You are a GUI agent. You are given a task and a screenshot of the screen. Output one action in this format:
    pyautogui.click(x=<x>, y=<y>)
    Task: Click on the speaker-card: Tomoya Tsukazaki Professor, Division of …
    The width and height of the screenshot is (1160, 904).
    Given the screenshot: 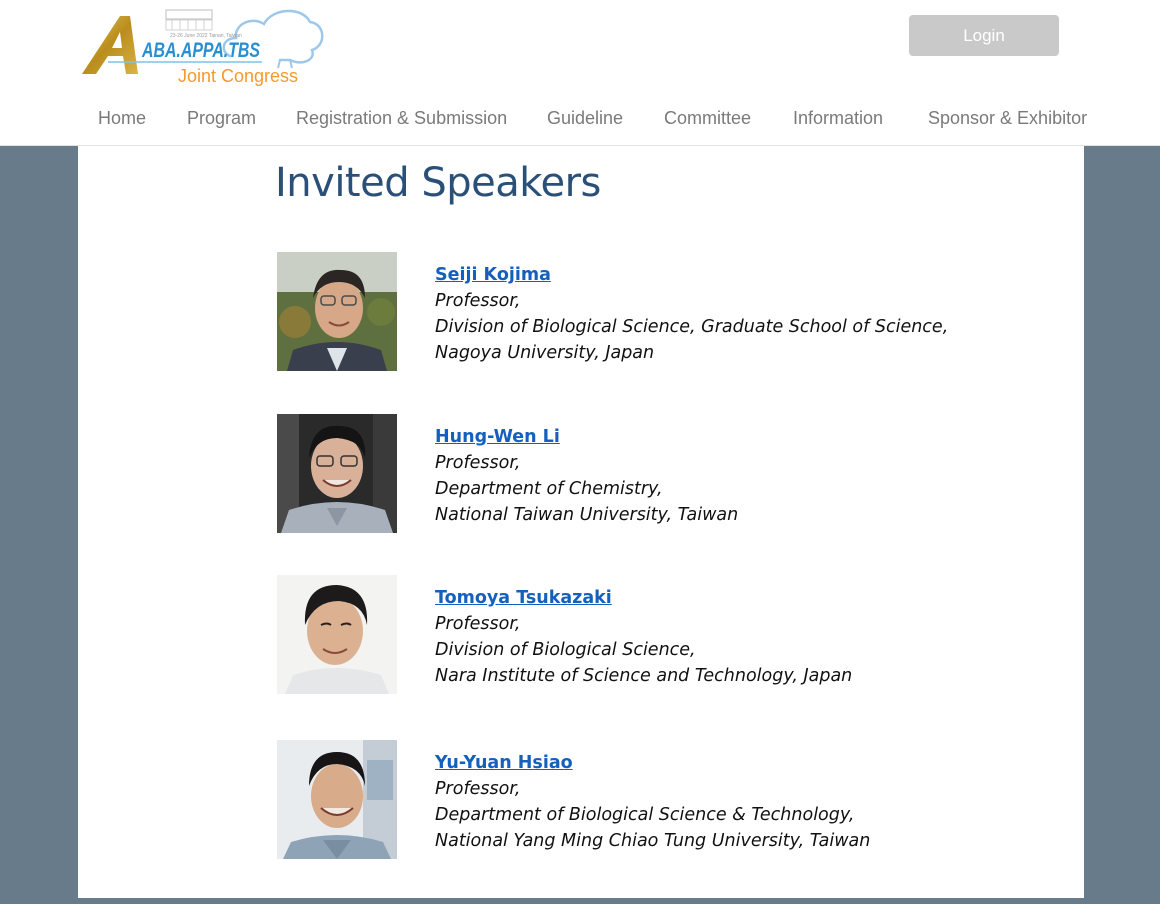 What is the action you would take?
    pyautogui.click(x=637, y=635)
    